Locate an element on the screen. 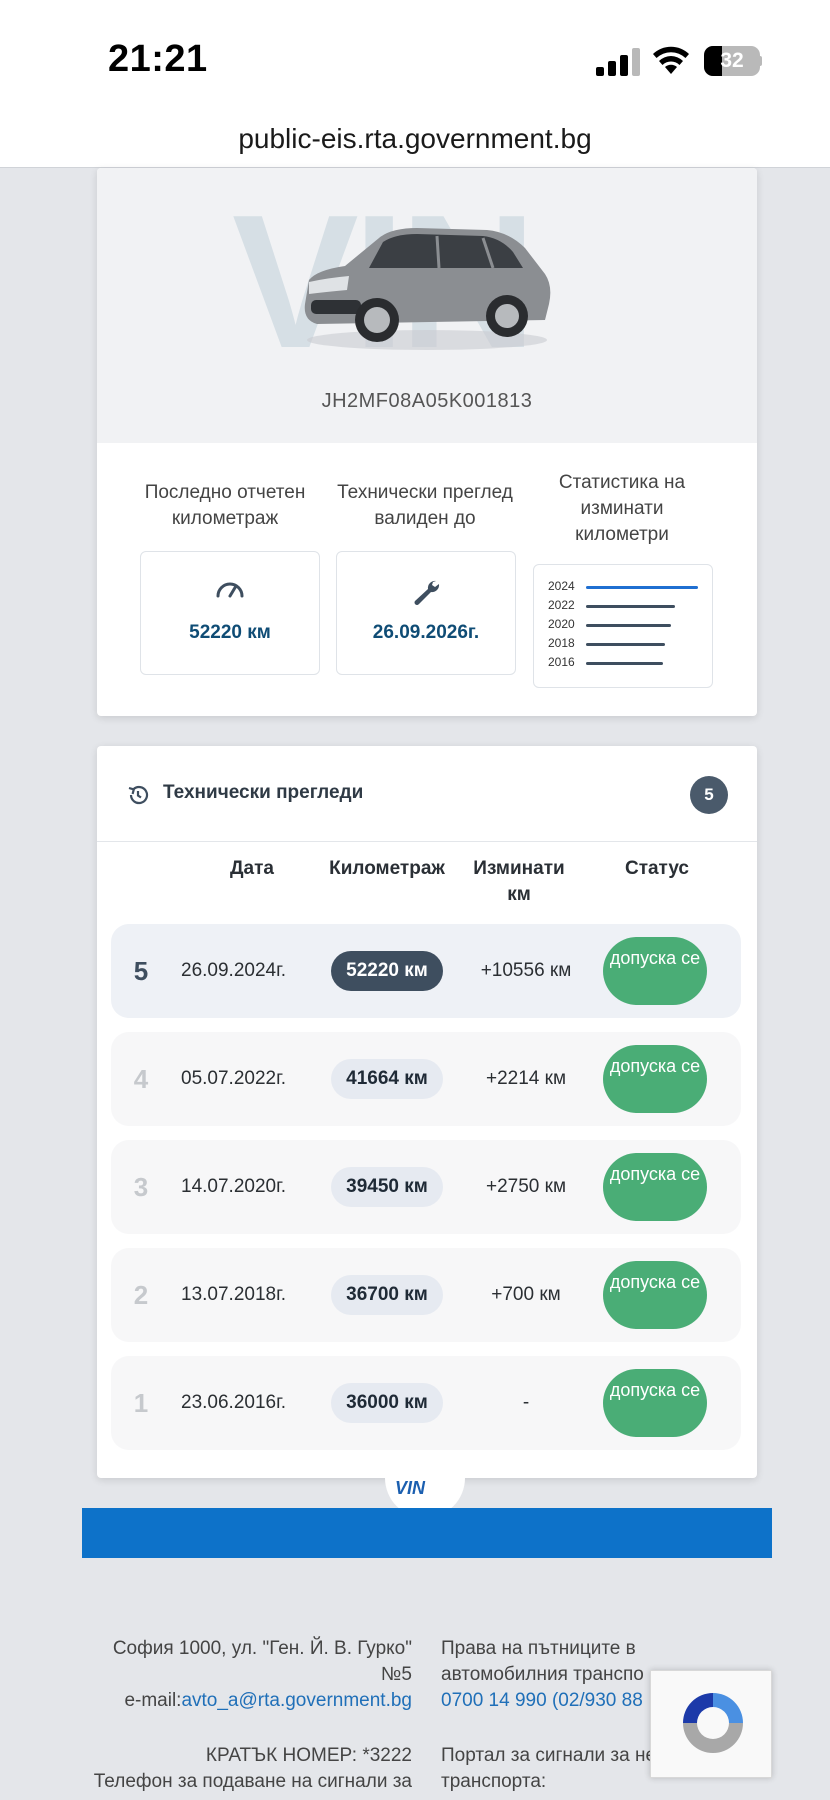  row-number: 4 is located at coordinates (141, 1079).